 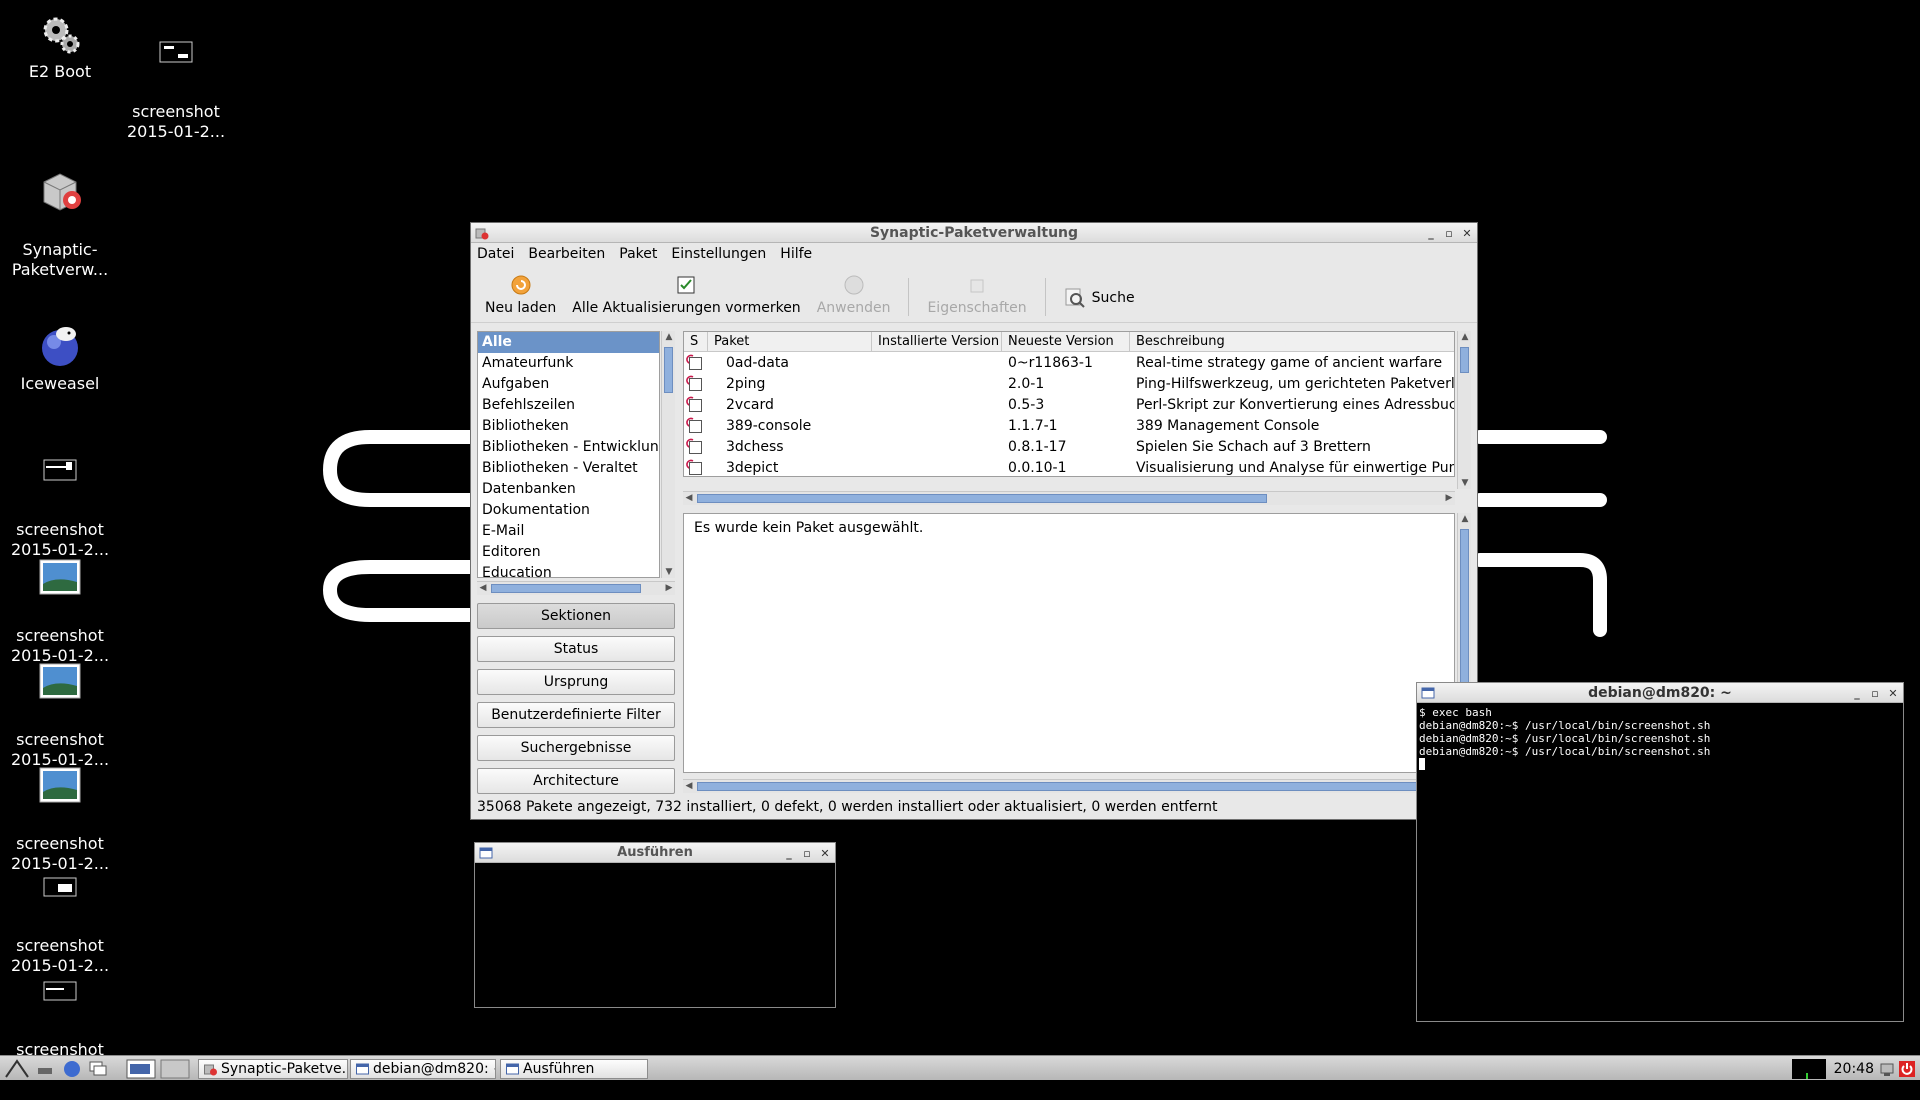 What do you see at coordinates (495, 254) in the screenshot?
I see `menu-datei: Datei` at bounding box center [495, 254].